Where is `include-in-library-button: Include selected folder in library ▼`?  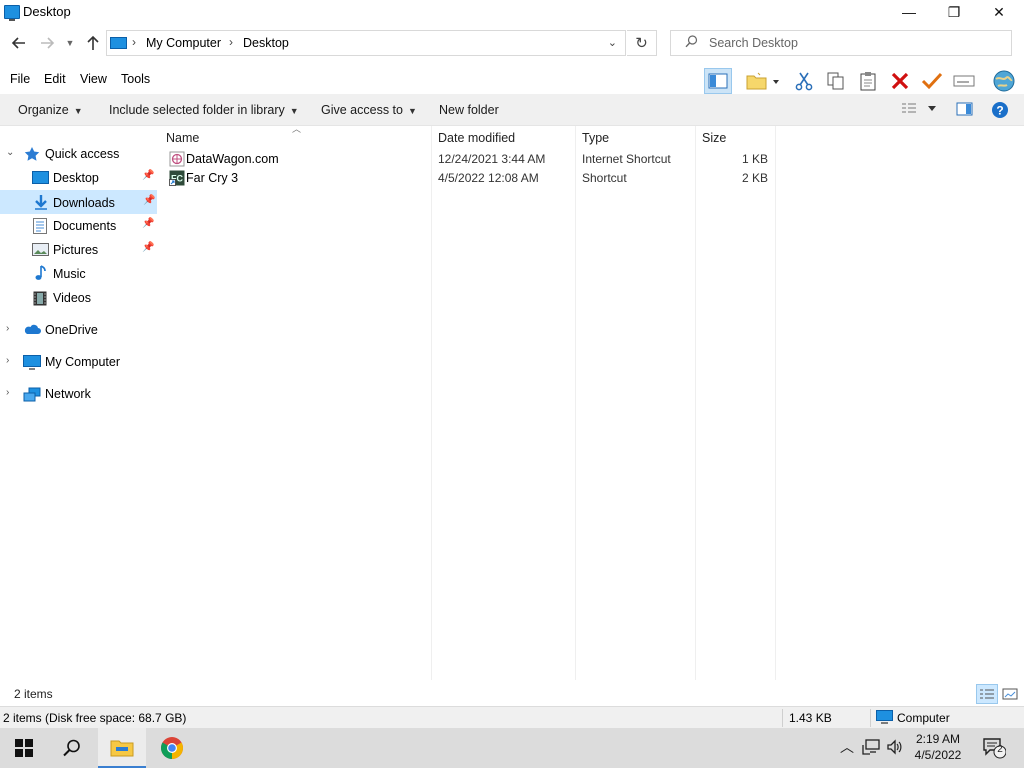 include-in-library-button: Include selected folder in library ▼ is located at coordinates (204, 110).